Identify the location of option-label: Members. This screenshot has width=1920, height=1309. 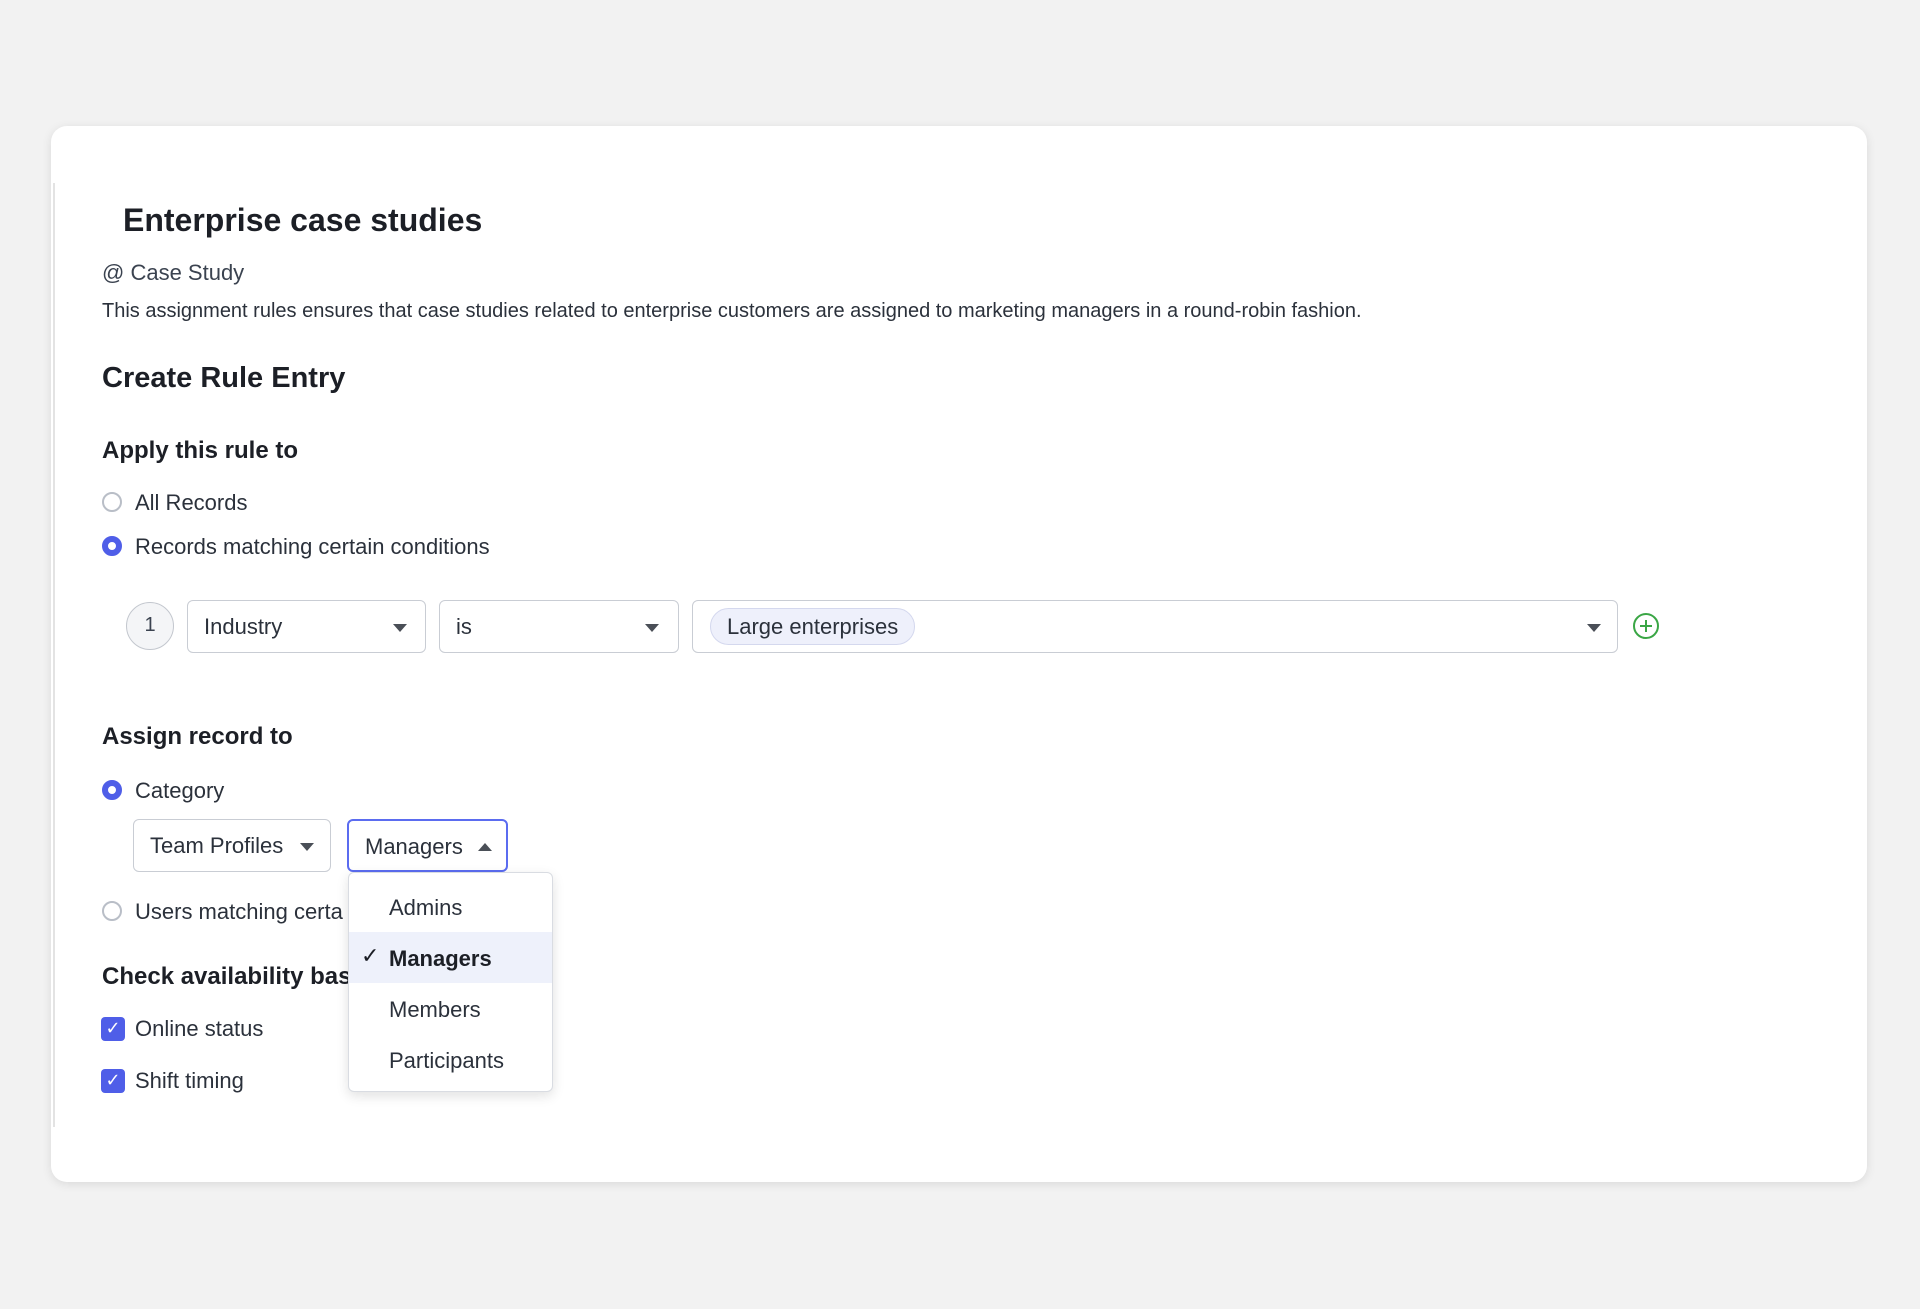
(435, 1009).